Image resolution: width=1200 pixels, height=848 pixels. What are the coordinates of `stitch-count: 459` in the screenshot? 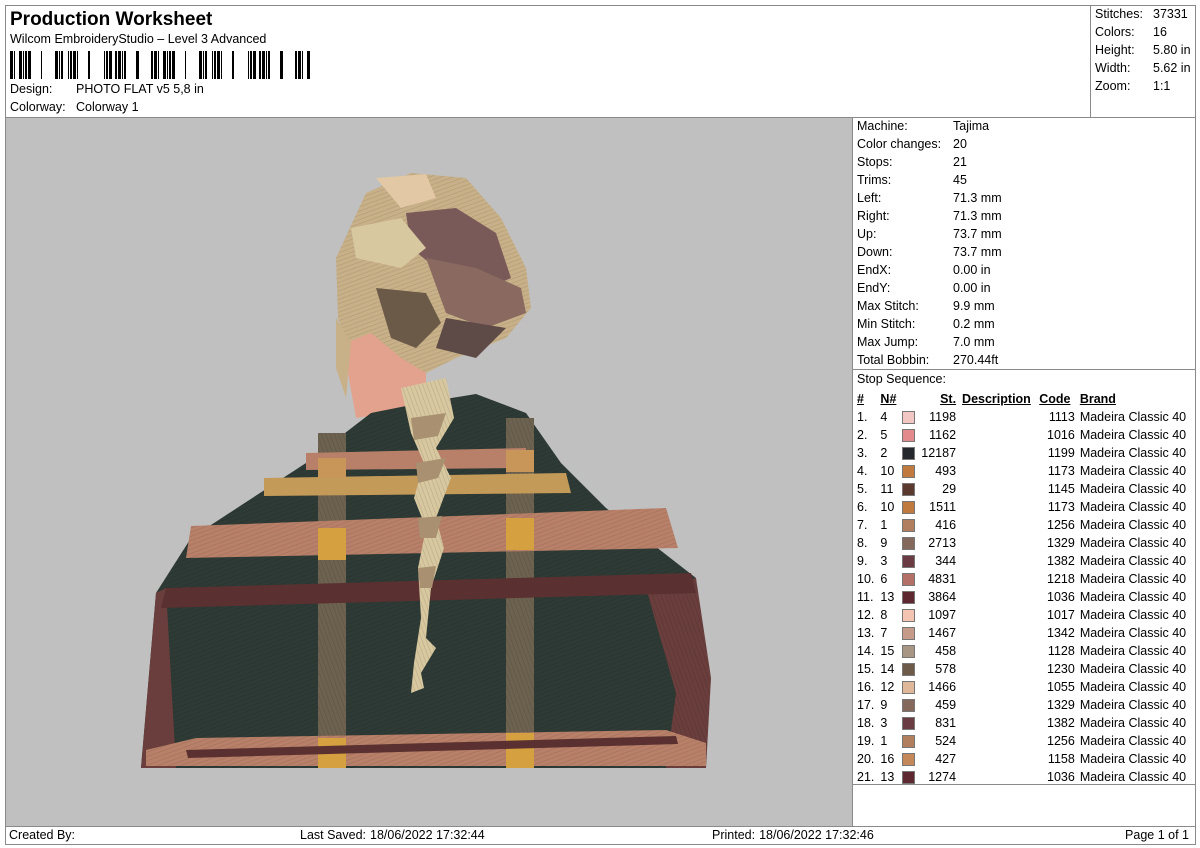 It's located at (946, 705).